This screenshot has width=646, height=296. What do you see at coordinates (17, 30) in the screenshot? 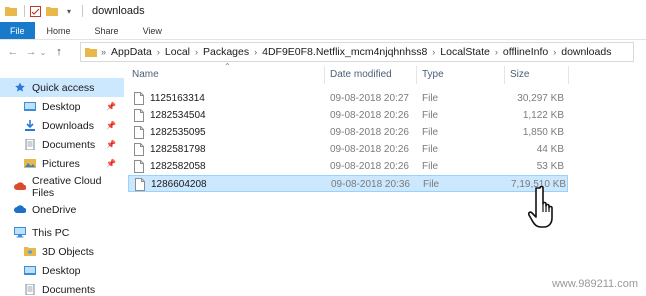
I see `tab-file: File` at bounding box center [17, 30].